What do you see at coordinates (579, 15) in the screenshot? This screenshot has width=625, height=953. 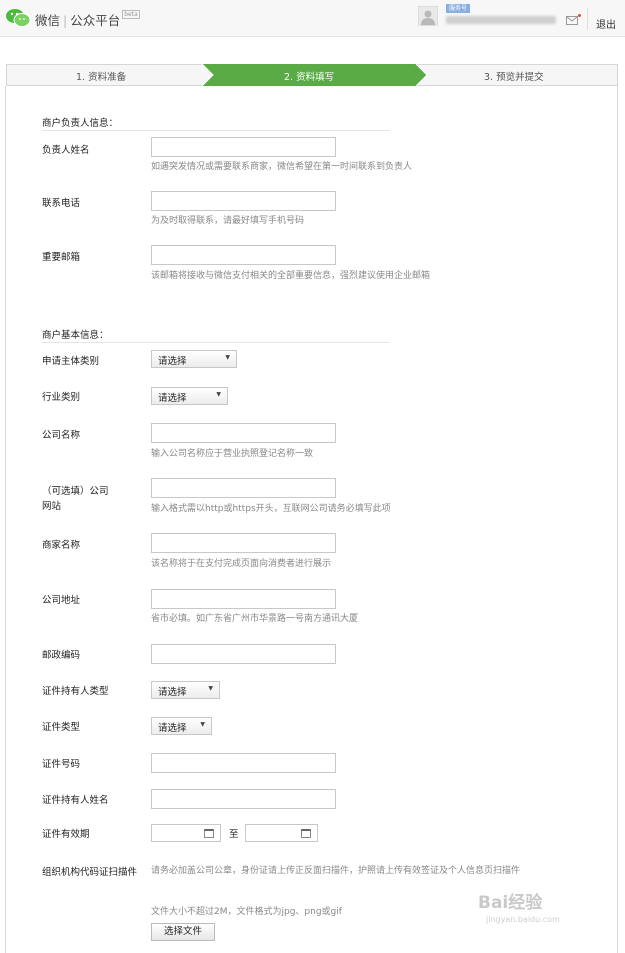 I see `unread-dot` at bounding box center [579, 15].